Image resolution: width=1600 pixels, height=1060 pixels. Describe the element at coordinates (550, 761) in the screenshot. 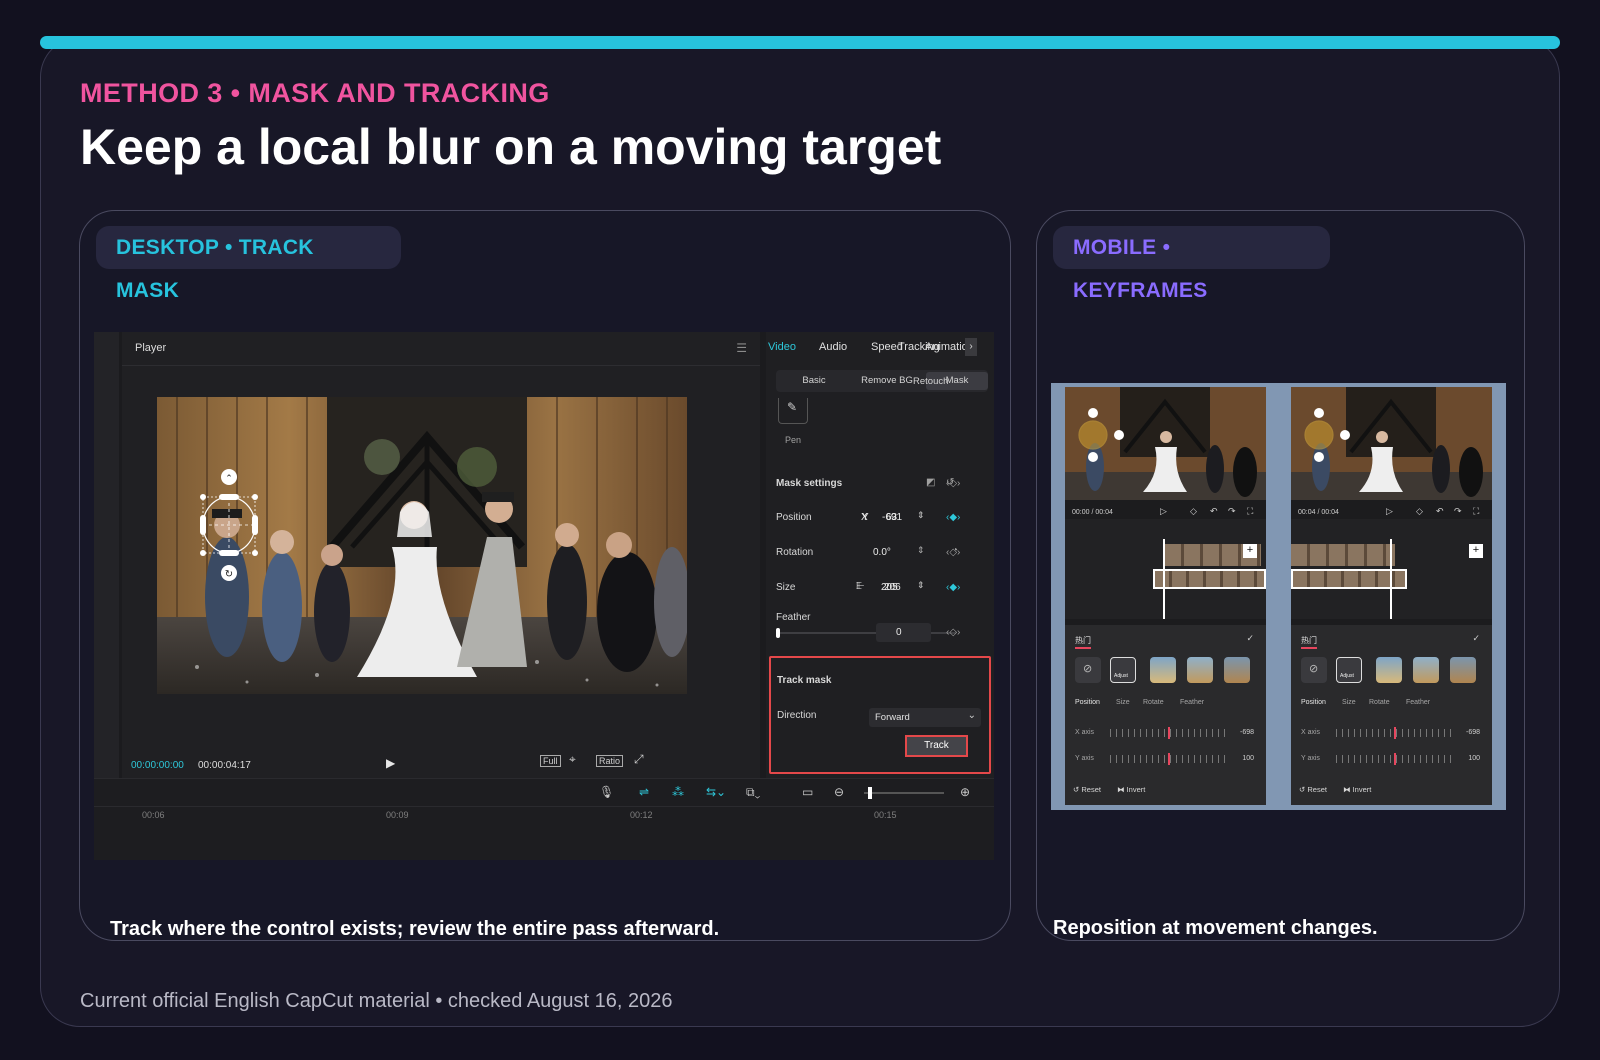

I see `full-button: Full` at that location.